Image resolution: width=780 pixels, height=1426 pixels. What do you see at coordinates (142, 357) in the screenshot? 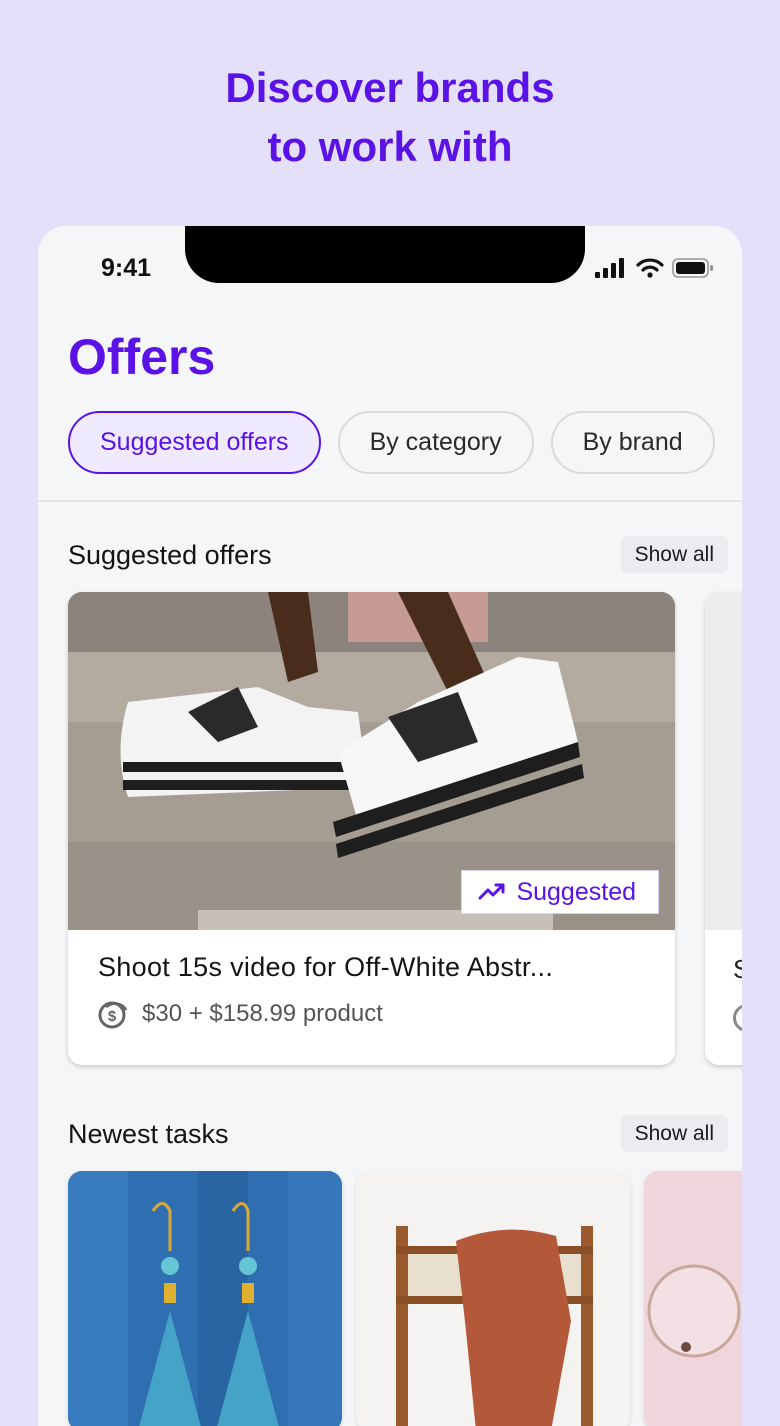
I see `page-title: Offers` at bounding box center [142, 357].